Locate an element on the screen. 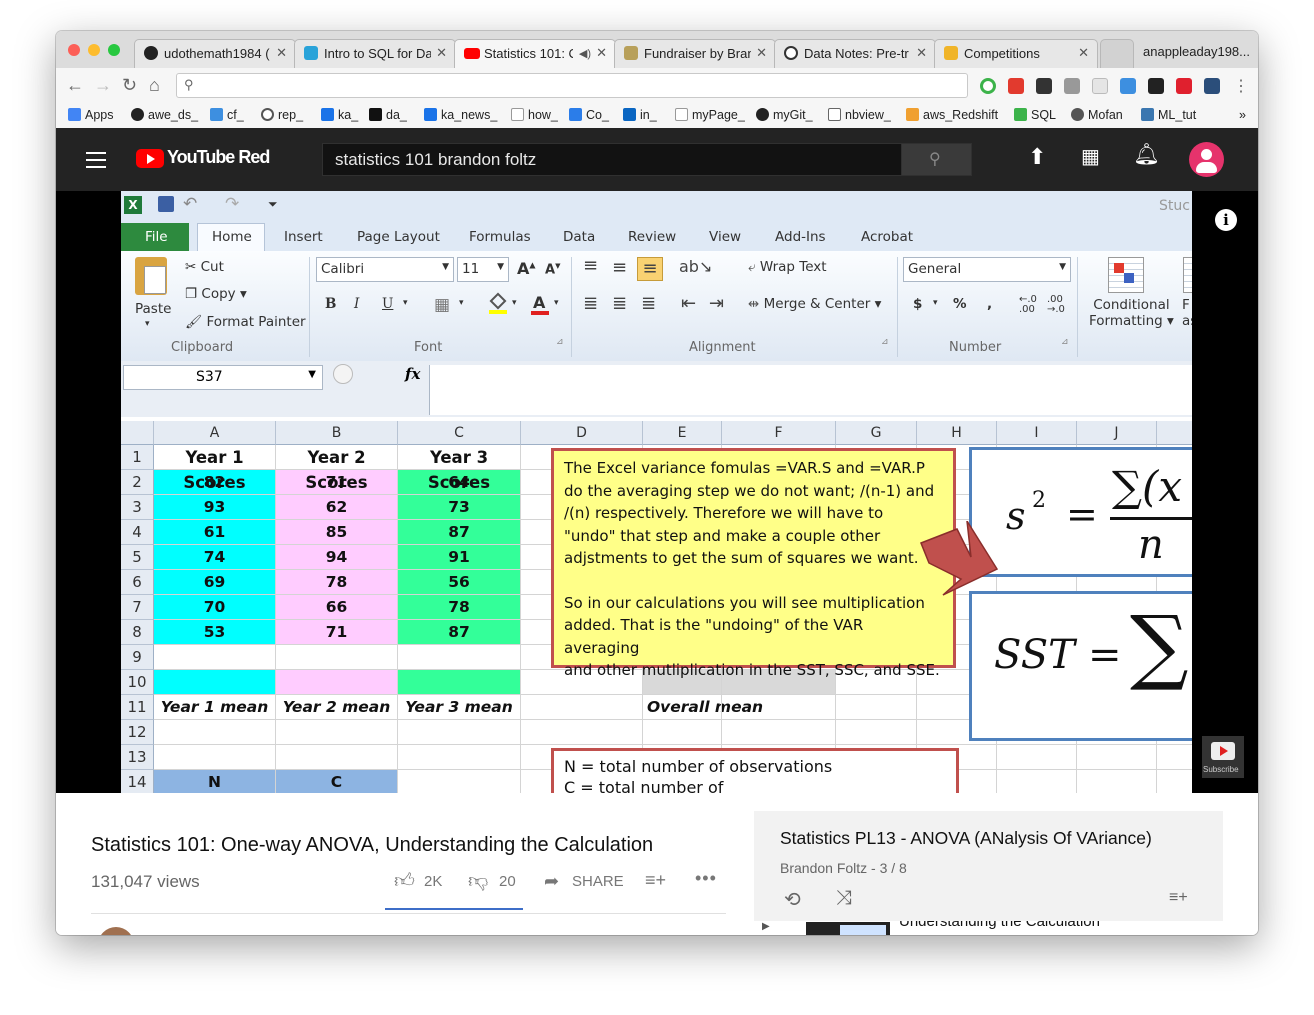  comma-button: , is located at coordinates (989, 304).